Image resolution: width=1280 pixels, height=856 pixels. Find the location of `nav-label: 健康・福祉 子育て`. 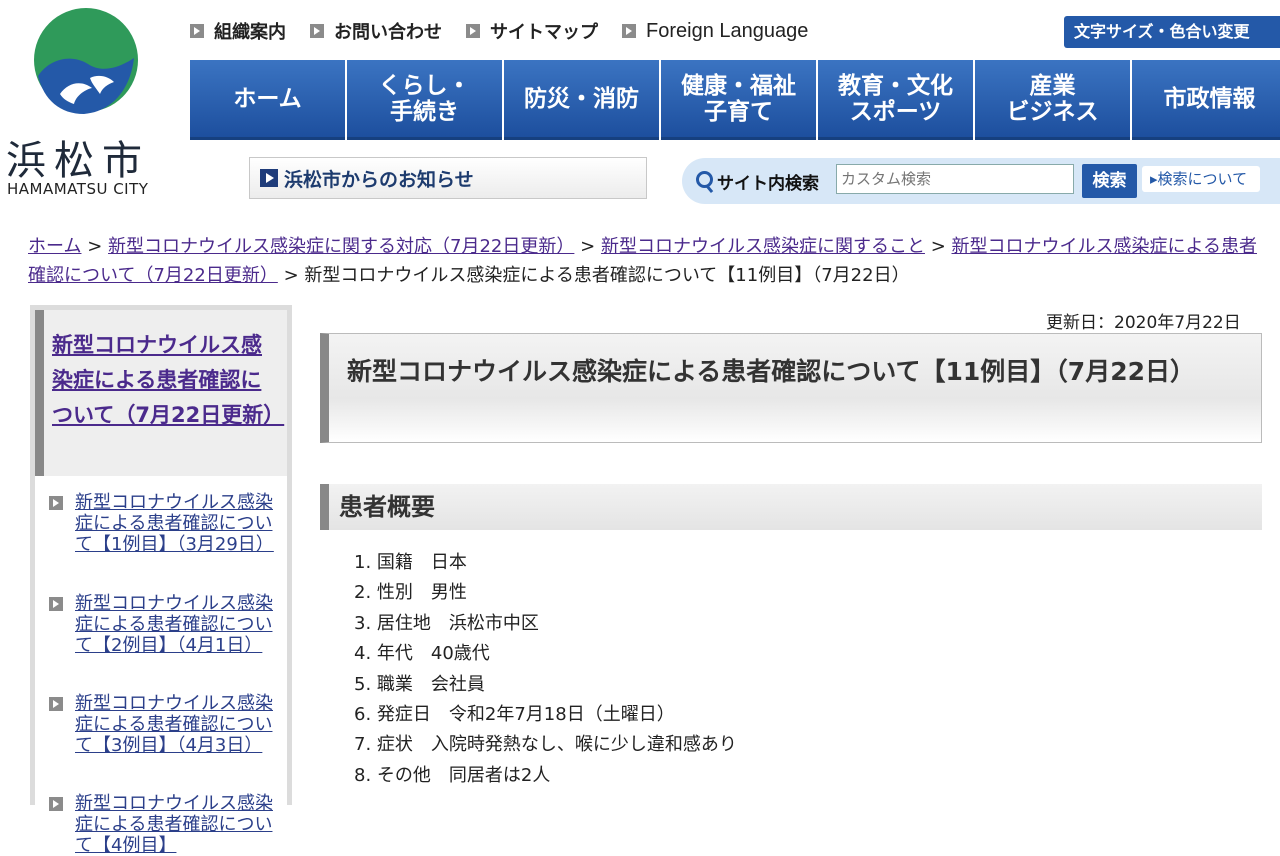

nav-label: 健康・福祉 子育て is located at coordinates (738, 98).